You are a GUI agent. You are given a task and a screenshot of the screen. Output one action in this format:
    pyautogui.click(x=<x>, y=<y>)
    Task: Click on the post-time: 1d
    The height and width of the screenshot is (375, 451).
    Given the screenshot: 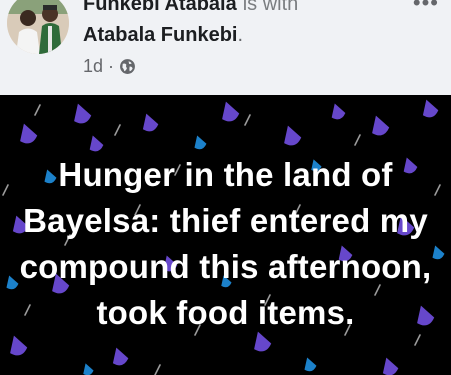 What is the action you would take?
    pyautogui.click(x=93, y=66)
    